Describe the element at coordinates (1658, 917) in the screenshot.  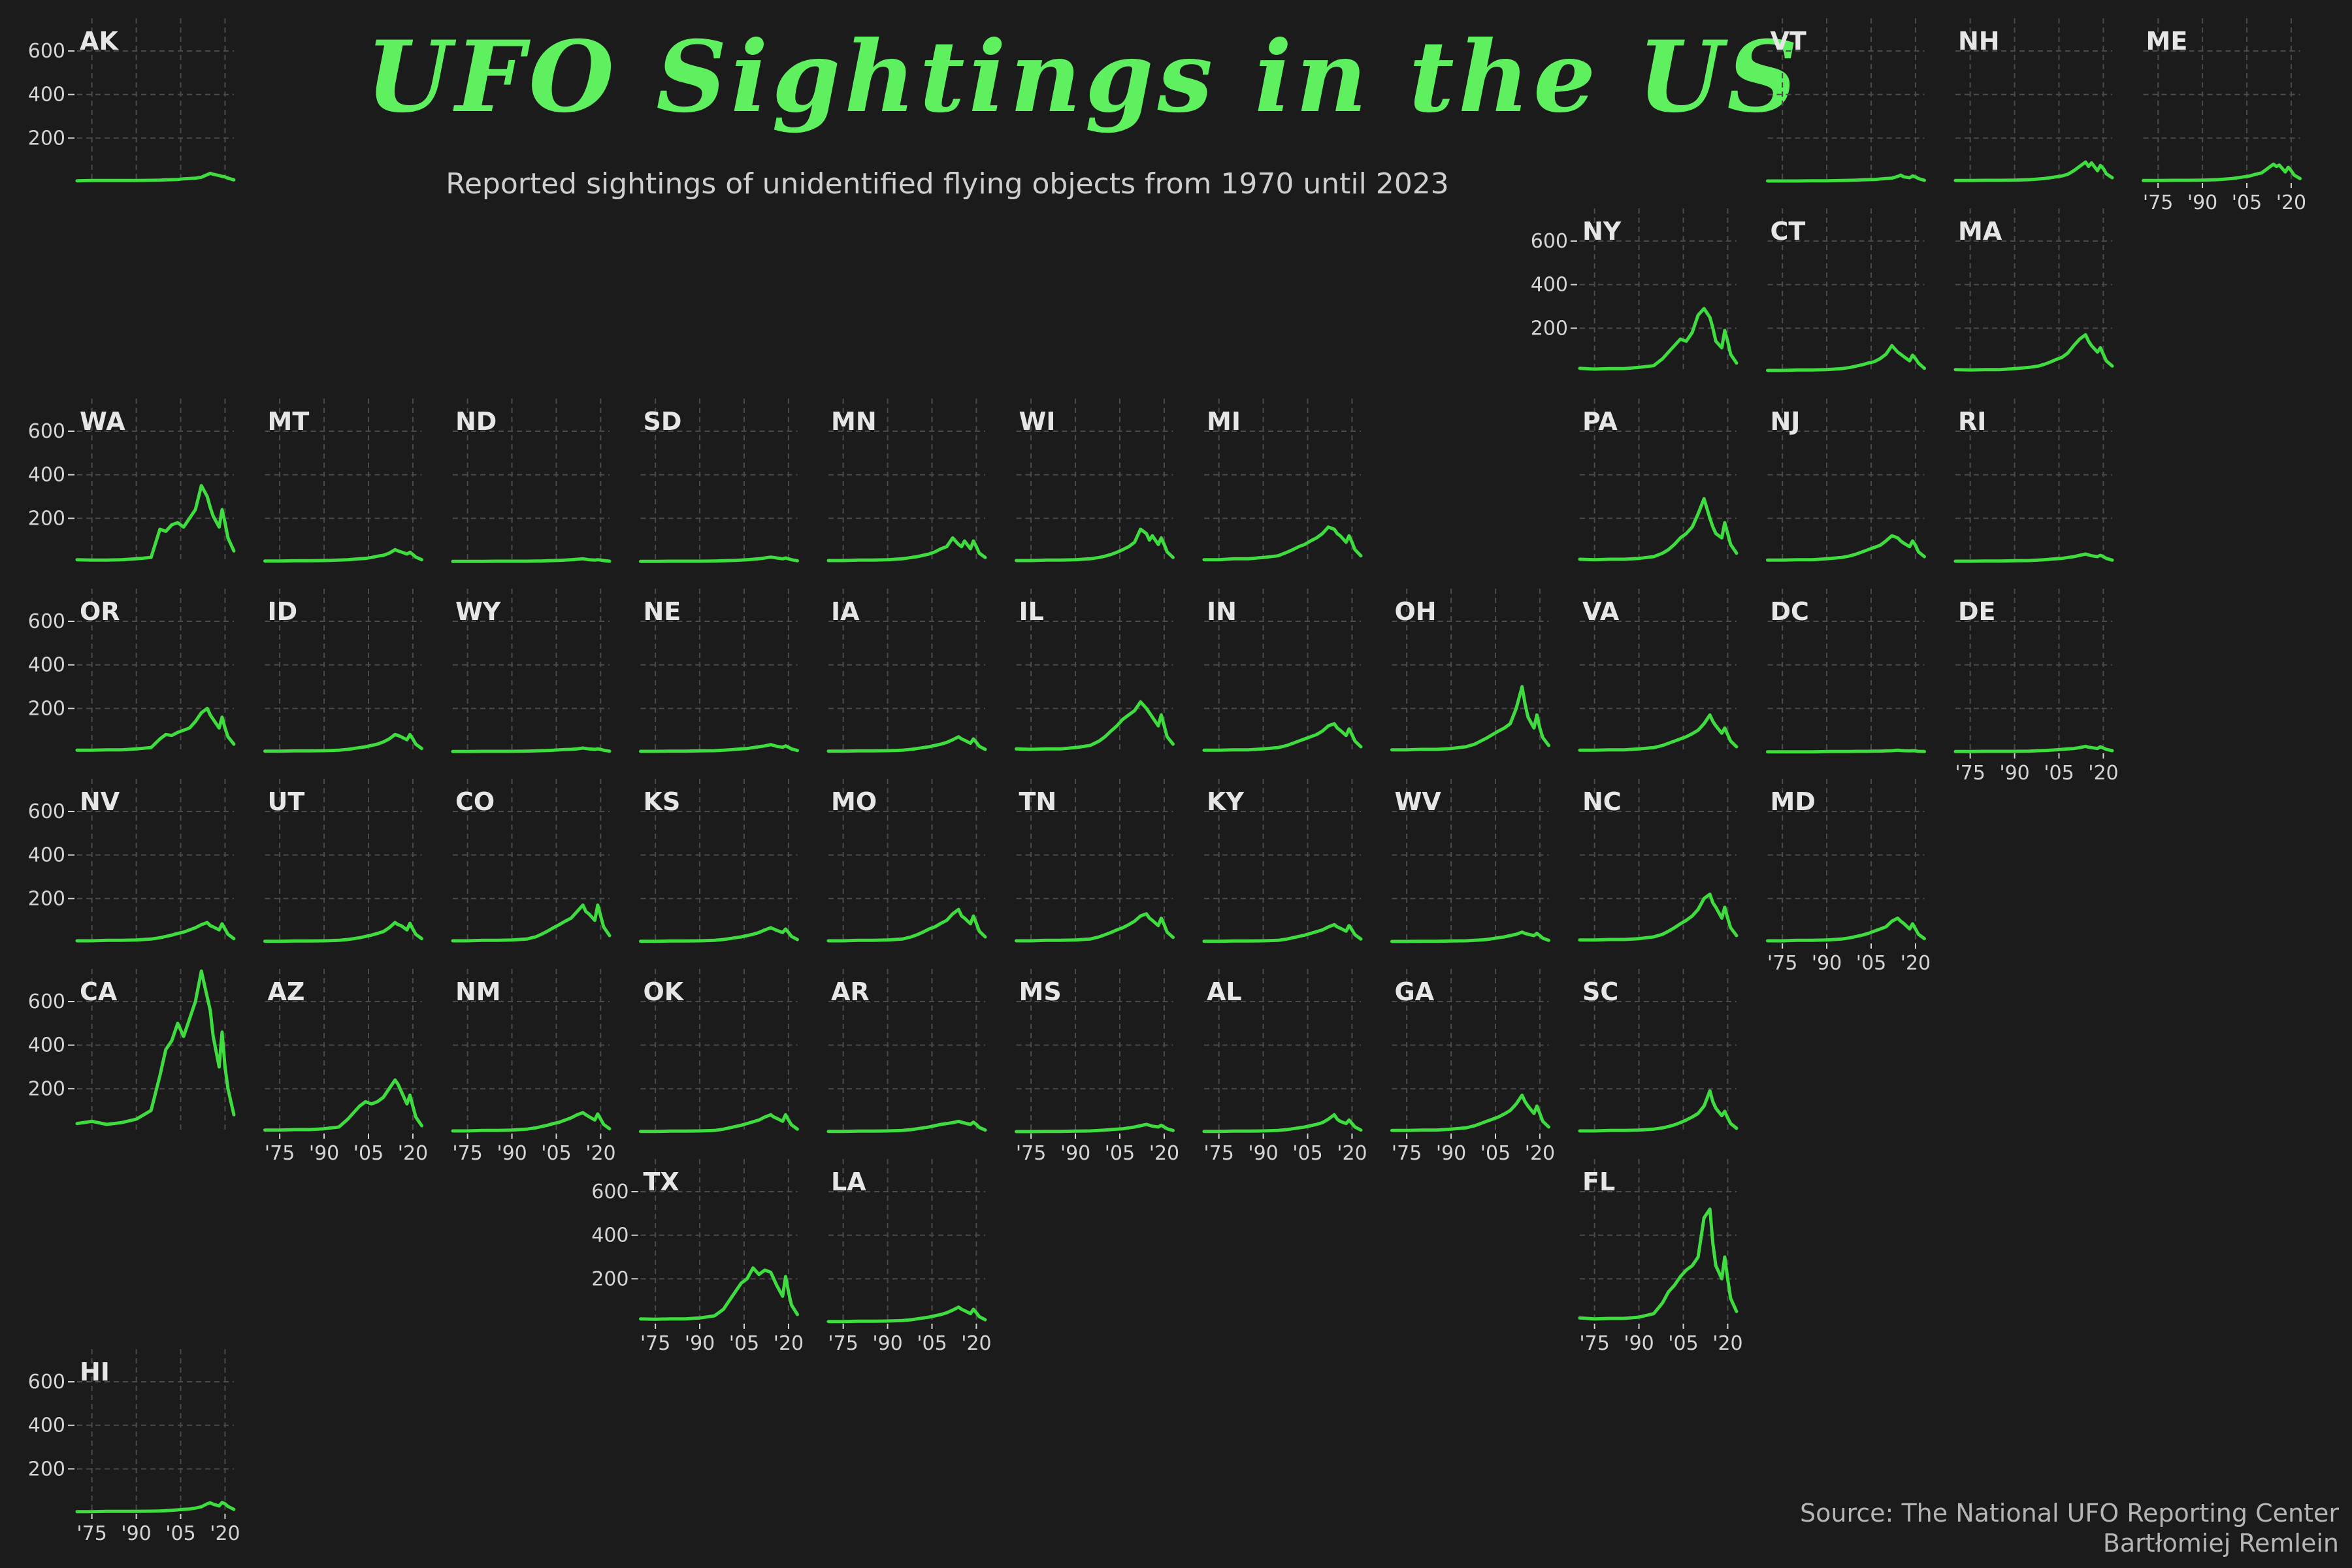
I see `series-line-nc` at that location.